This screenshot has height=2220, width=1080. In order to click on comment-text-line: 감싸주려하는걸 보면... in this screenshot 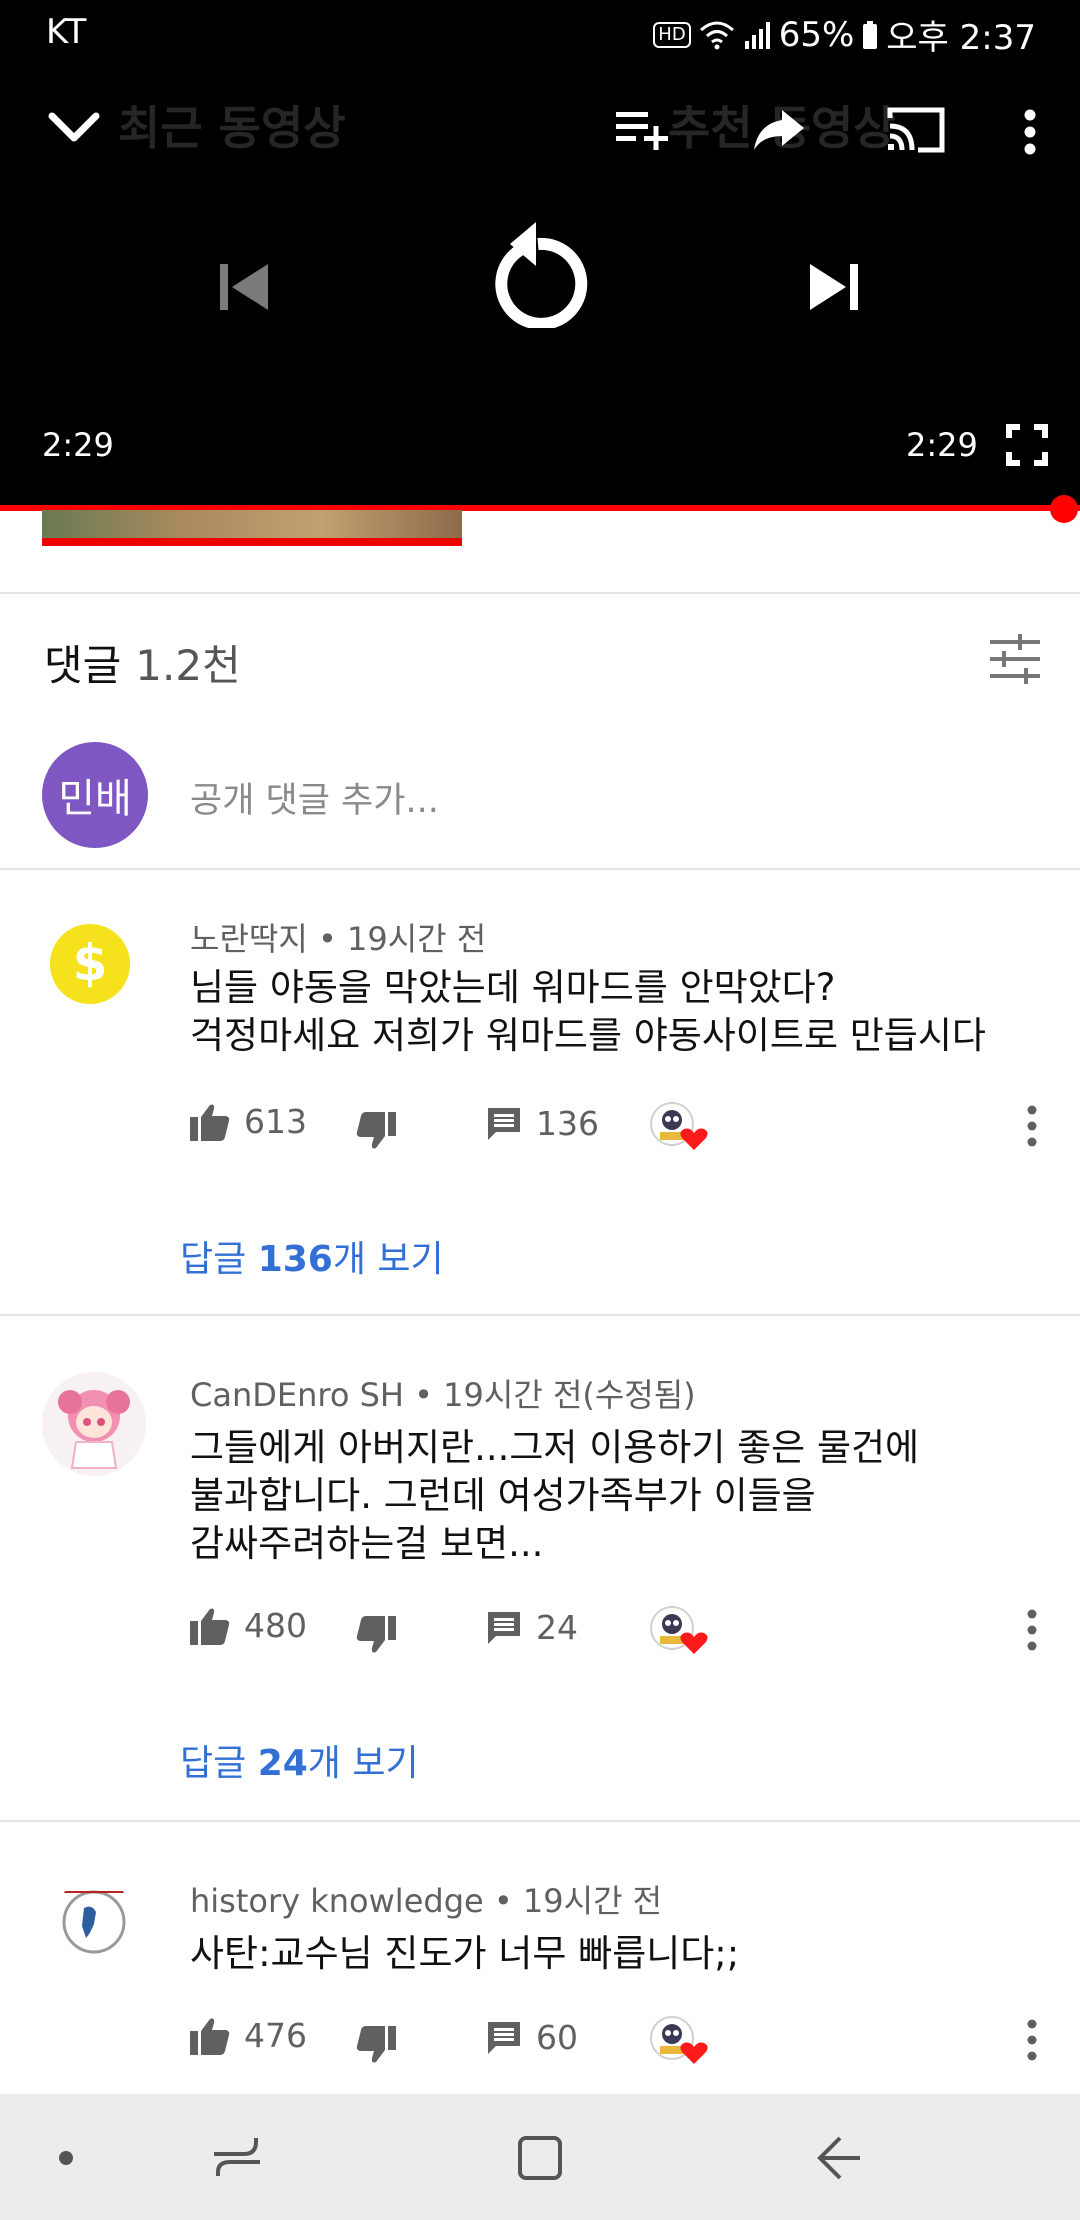, I will do `click(367, 1543)`.